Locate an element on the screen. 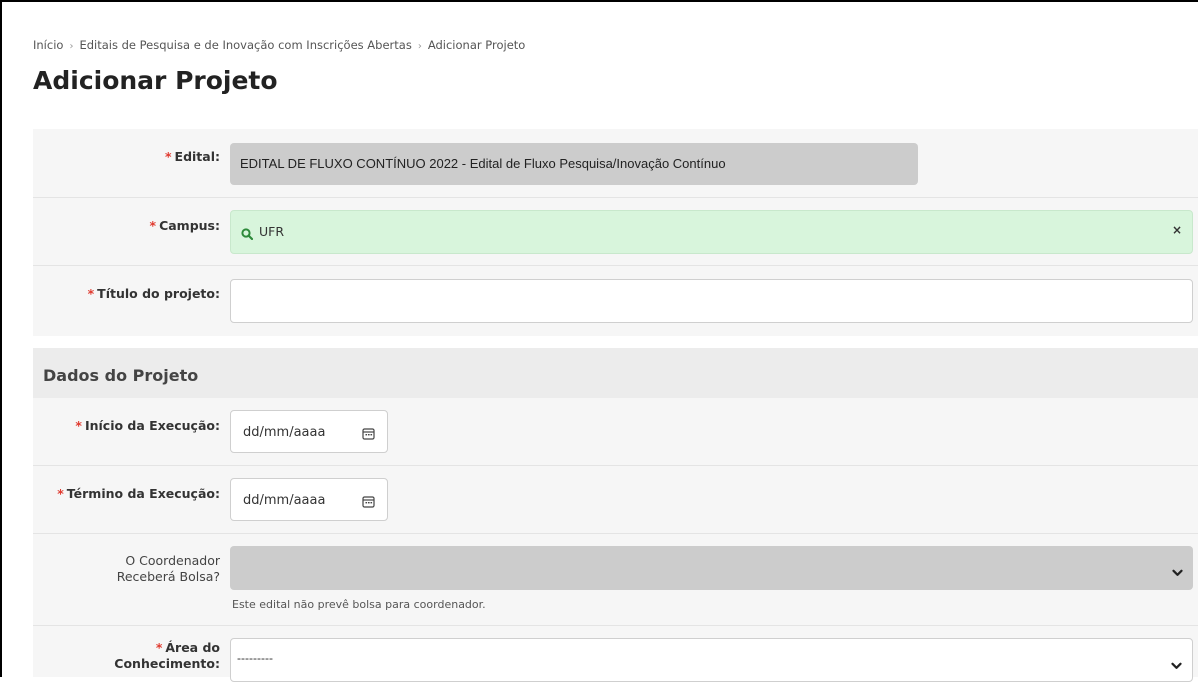 Image resolution: width=1198 pixels, height=682 pixels. area-row: * Área do Conhecimento: --------- is located at coordinates (615, 654).